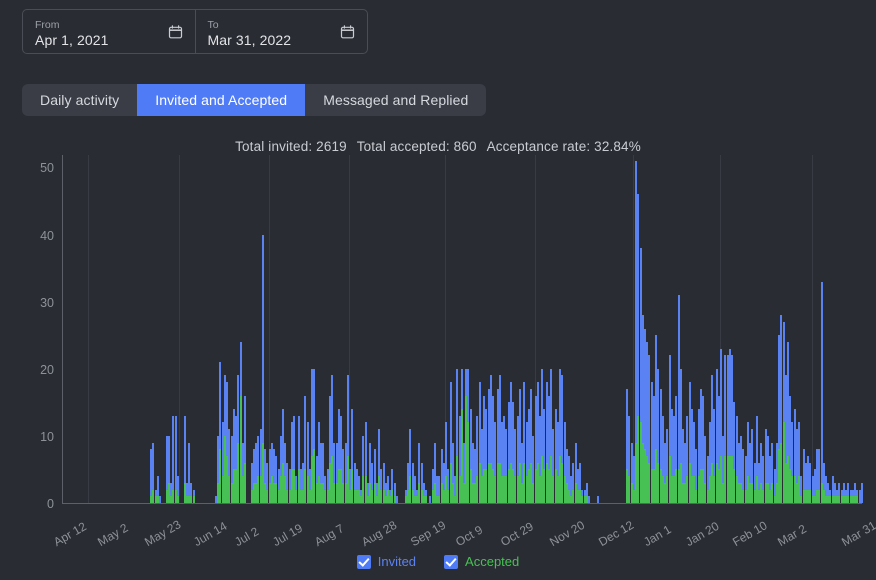 Image resolution: width=876 pixels, height=580 pixels. Describe the element at coordinates (50, 504) in the screenshot. I see `y-tick-label: 0` at that location.